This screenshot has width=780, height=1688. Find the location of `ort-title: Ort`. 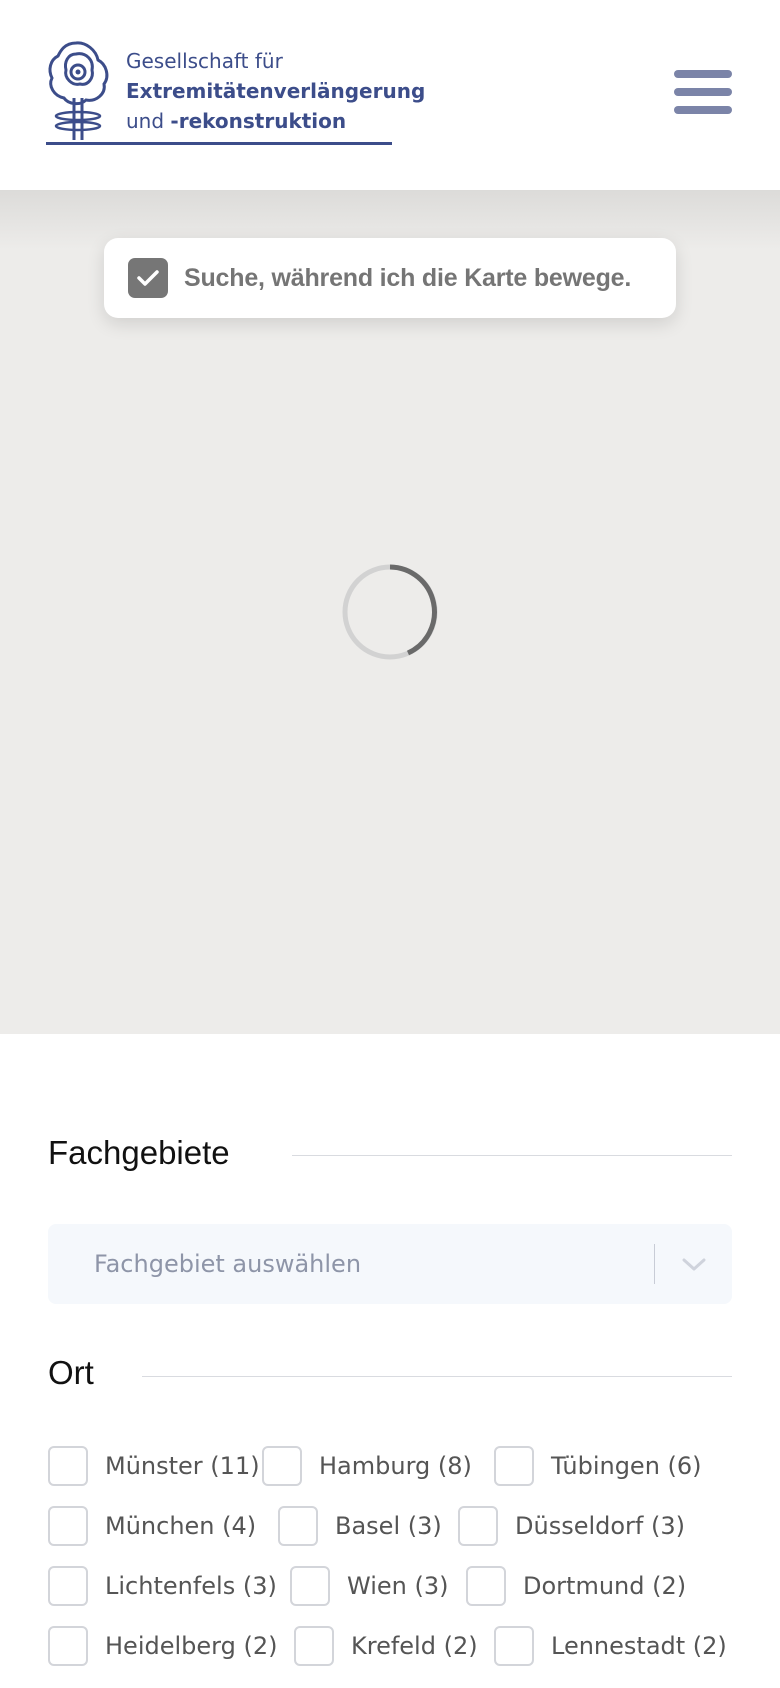

ort-title: Ort is located at coordinates (71, 1372).